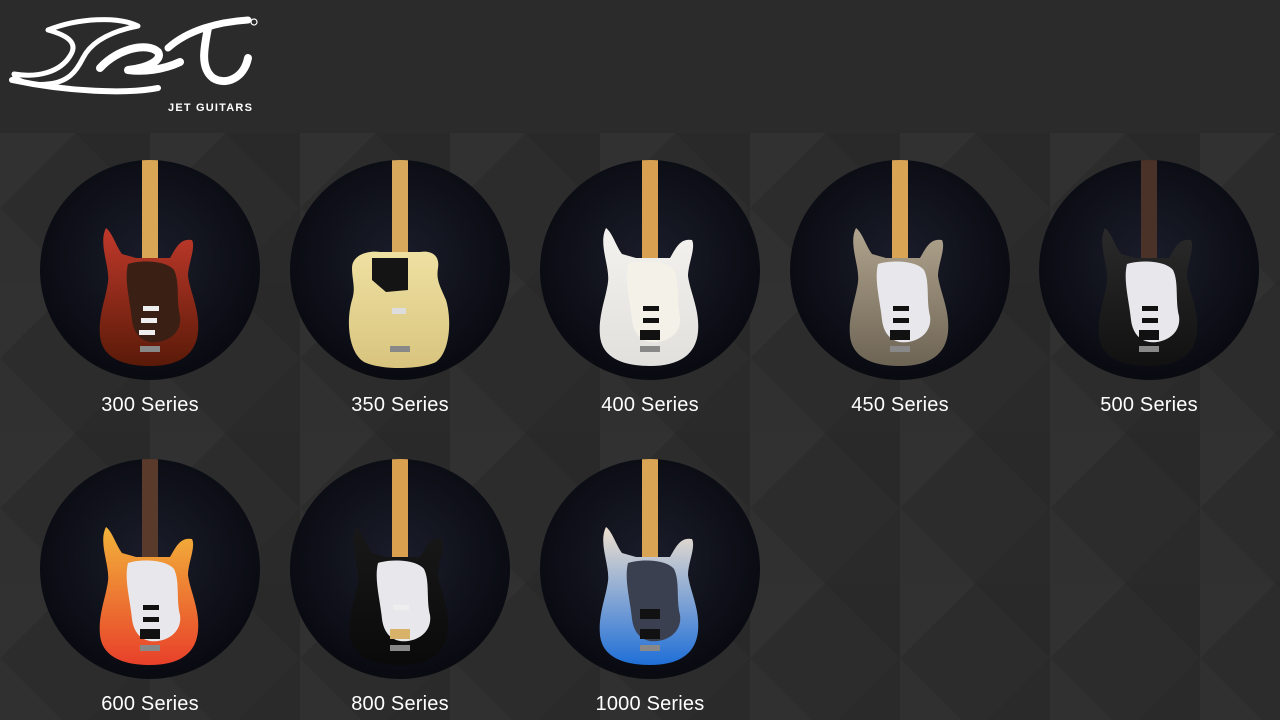 The width and height of the screenshot is (1280, 720). I want to click on series-label: 350 Series, so click(400, 405).